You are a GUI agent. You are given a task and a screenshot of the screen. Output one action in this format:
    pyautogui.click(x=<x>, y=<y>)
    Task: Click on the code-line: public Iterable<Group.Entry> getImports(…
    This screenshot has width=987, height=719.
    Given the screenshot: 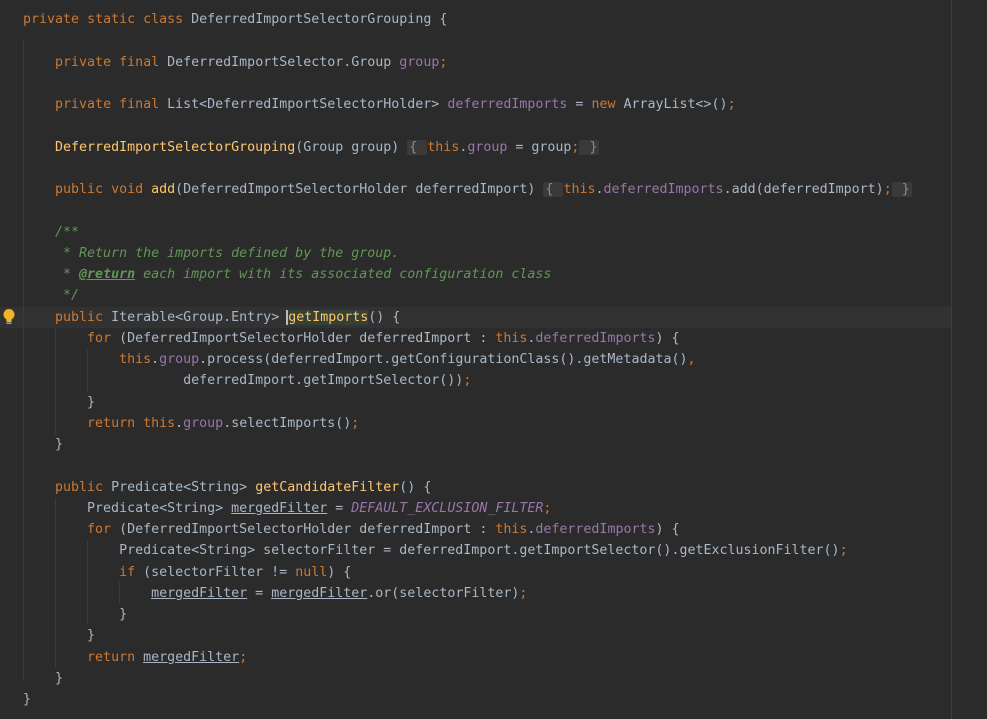 What is the action you would take?
    pyautogui.click(x=211, y=317)
    